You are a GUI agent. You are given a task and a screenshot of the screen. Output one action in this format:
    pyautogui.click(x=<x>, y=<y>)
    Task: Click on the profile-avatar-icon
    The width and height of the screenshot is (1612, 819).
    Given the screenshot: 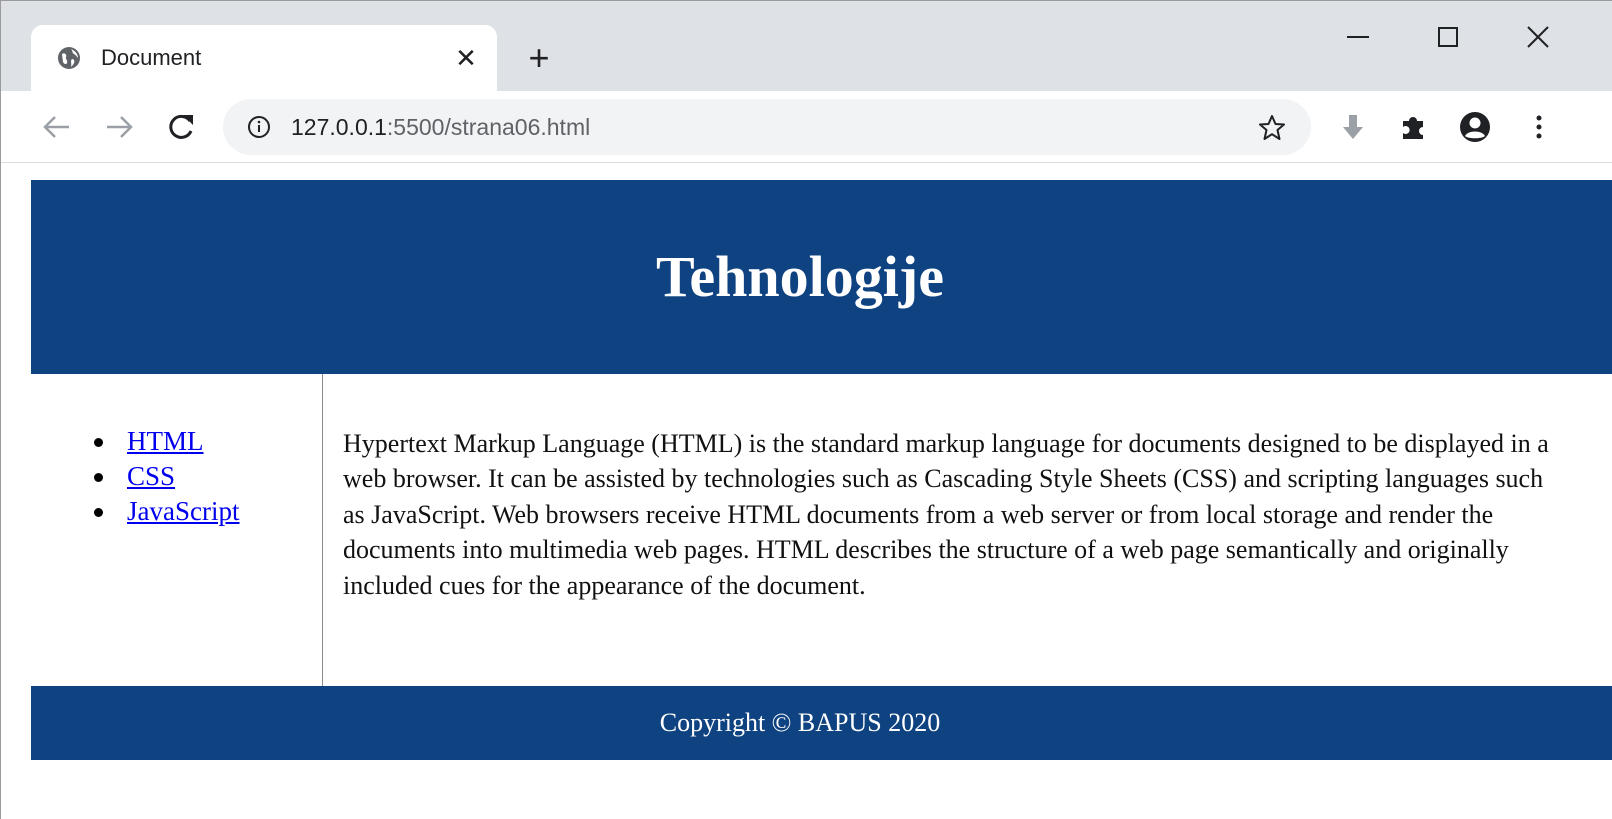 What is the action you would take?
    pyautogui.click(x=1475, y=127)
    